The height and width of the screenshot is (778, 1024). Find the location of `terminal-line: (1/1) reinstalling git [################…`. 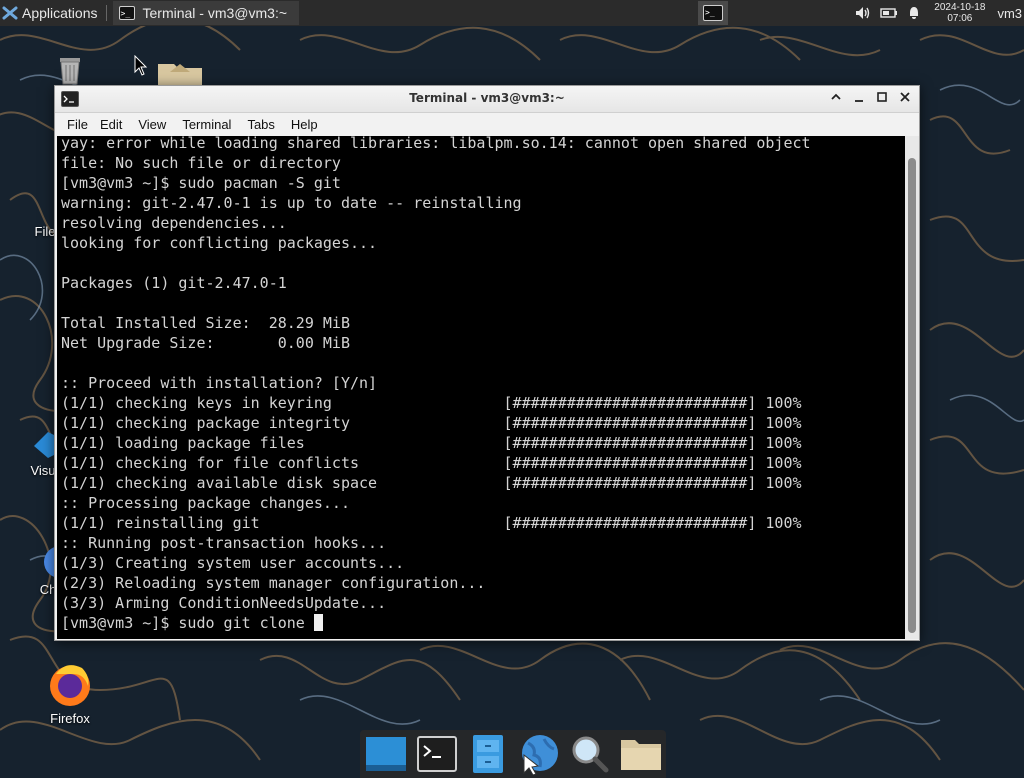

terminal-line: (1/1) reinstalling git [################… is located at coordinates (431, 523).